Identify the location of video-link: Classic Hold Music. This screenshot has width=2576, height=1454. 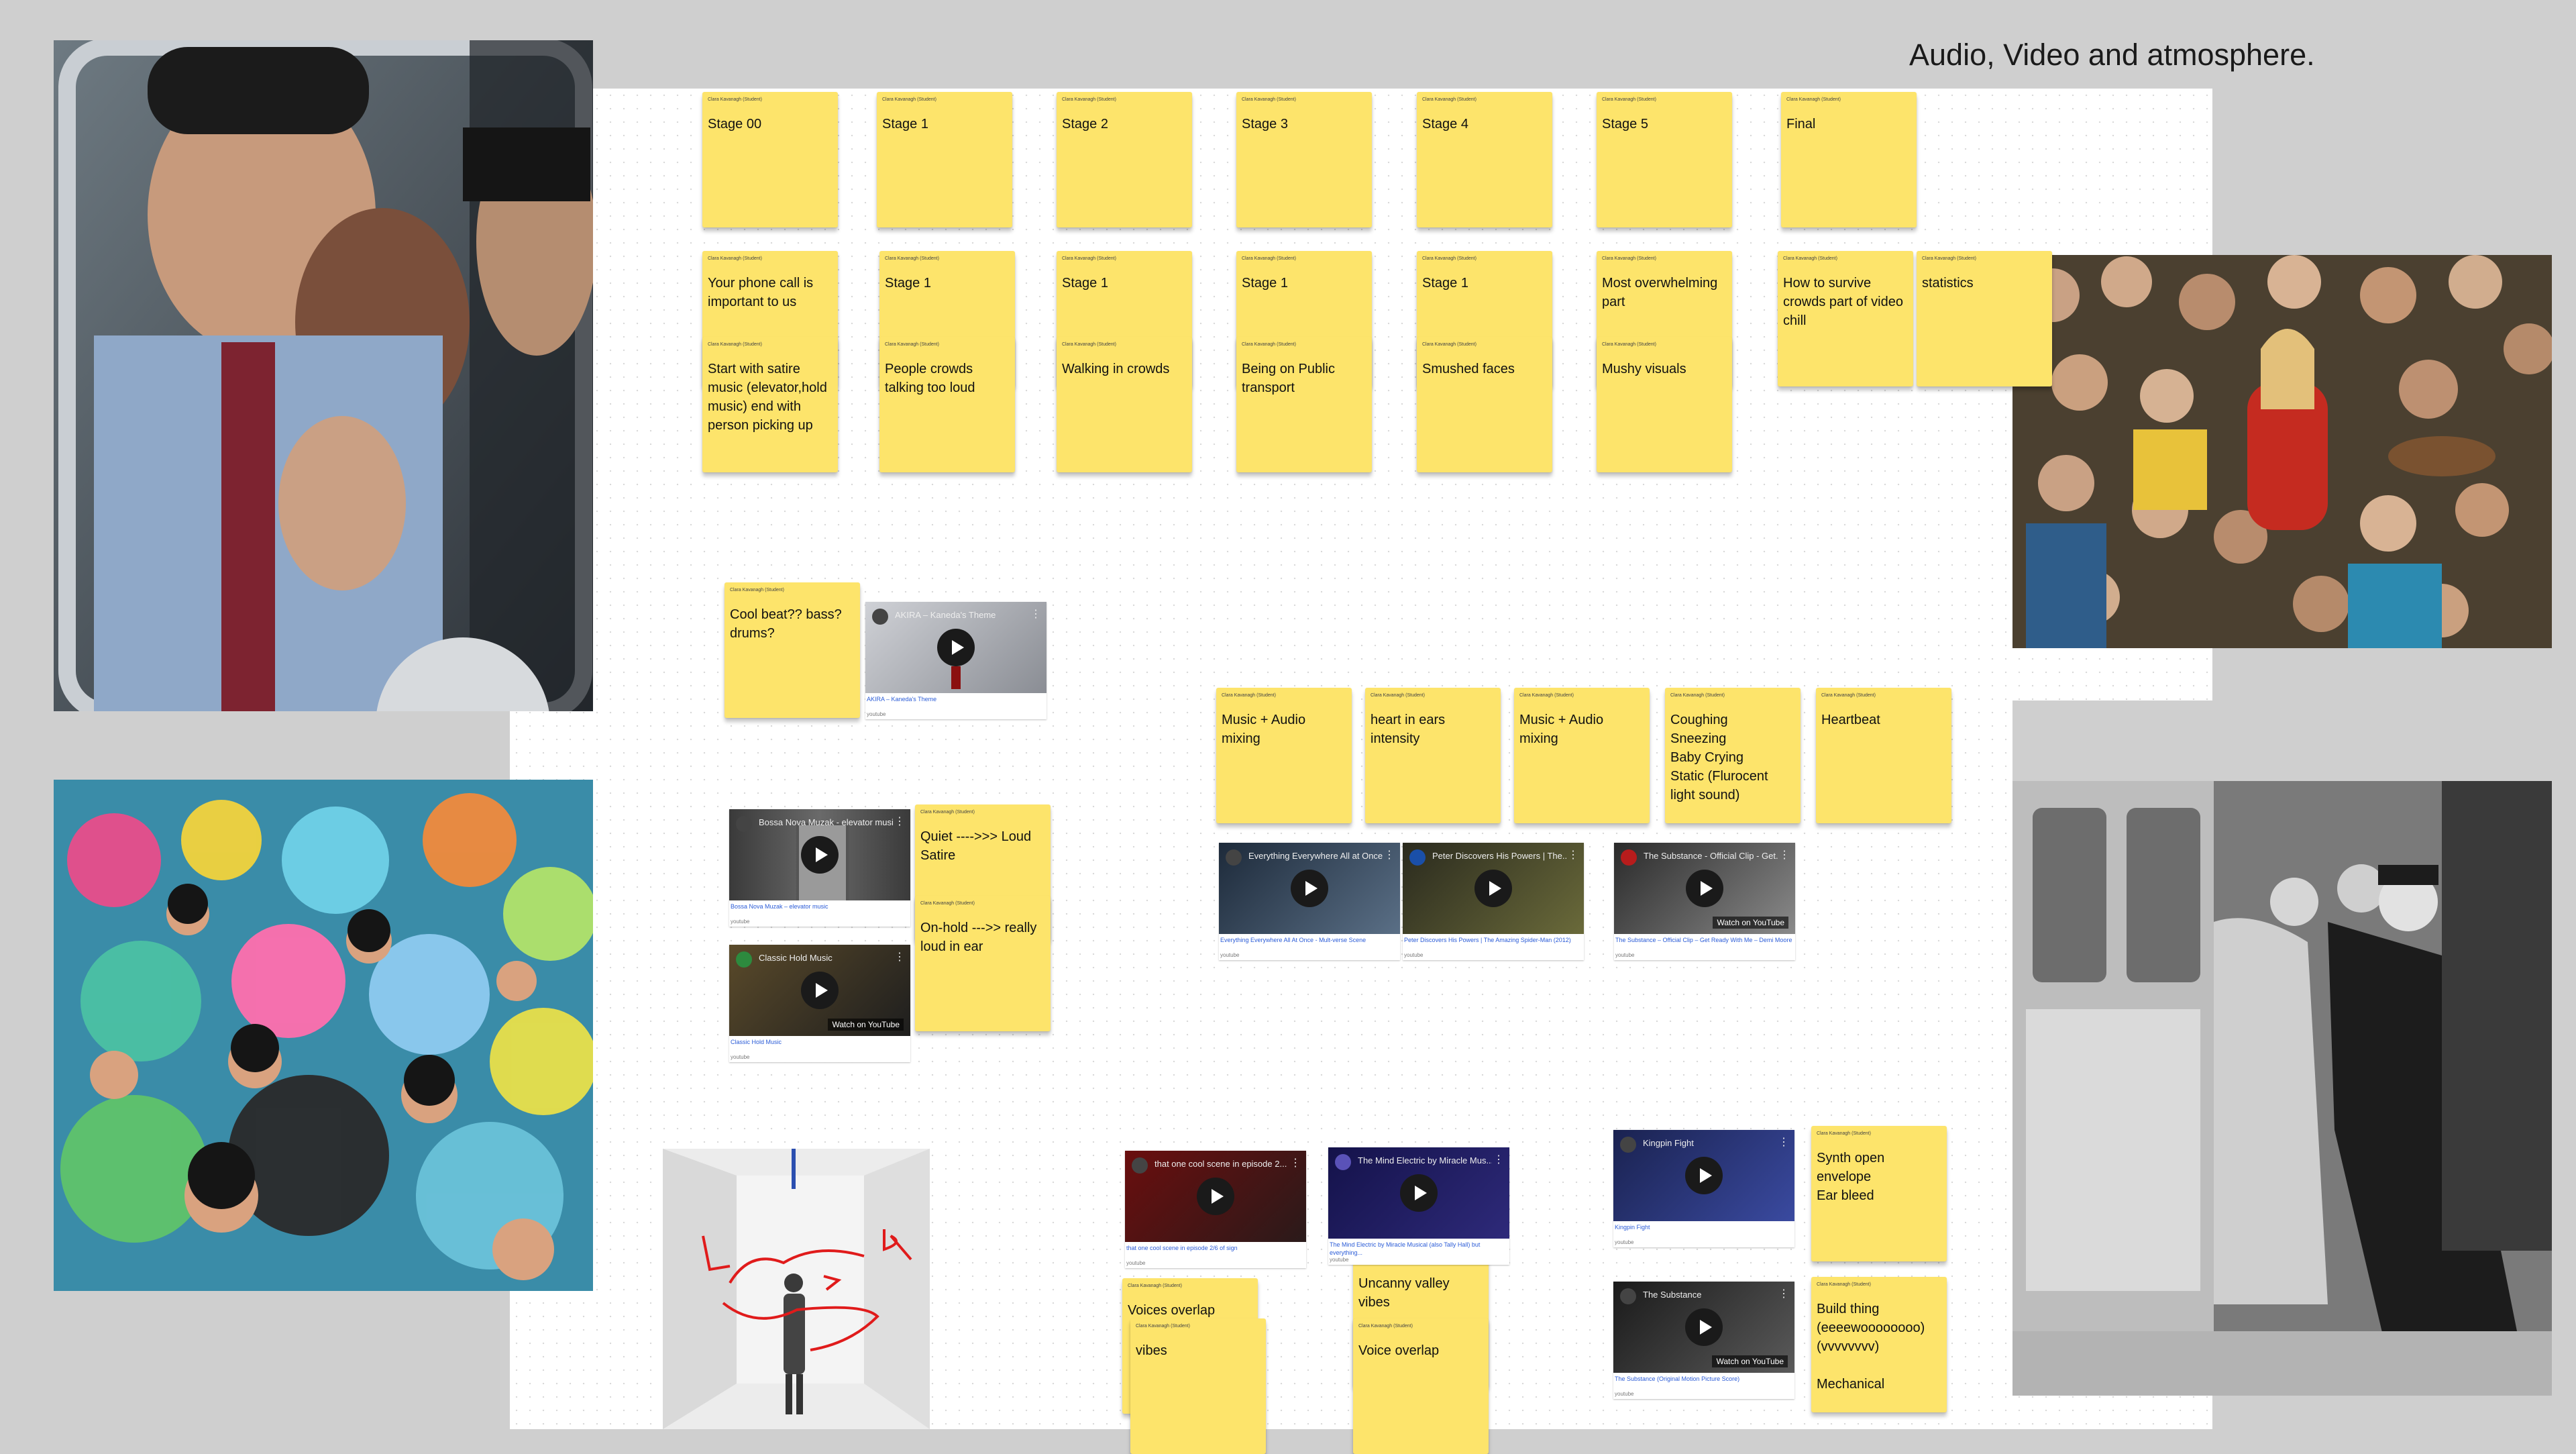
(819, 1045).